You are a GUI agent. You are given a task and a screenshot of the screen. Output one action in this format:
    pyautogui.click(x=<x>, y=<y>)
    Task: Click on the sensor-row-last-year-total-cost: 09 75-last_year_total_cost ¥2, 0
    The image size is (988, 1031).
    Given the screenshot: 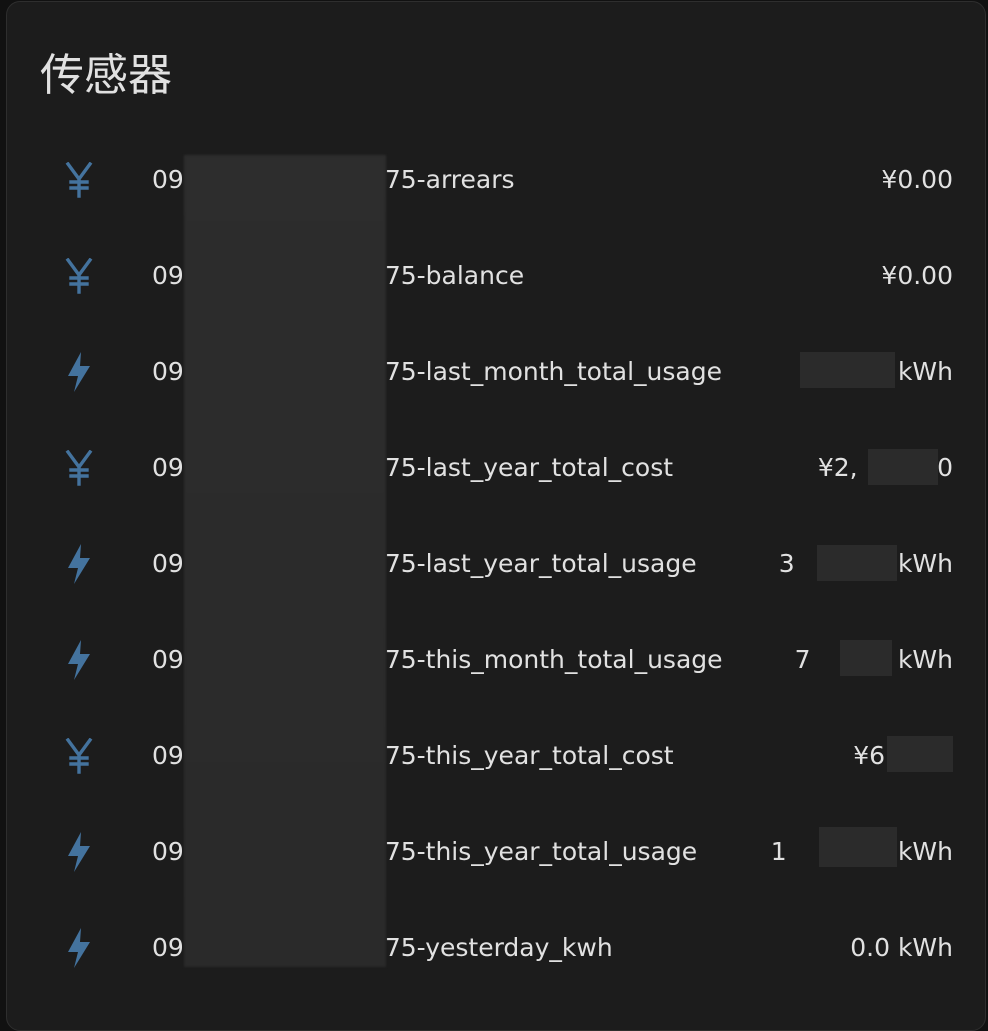 What is the action you would take?
    pyautogui.click(x=496, y=468)
    